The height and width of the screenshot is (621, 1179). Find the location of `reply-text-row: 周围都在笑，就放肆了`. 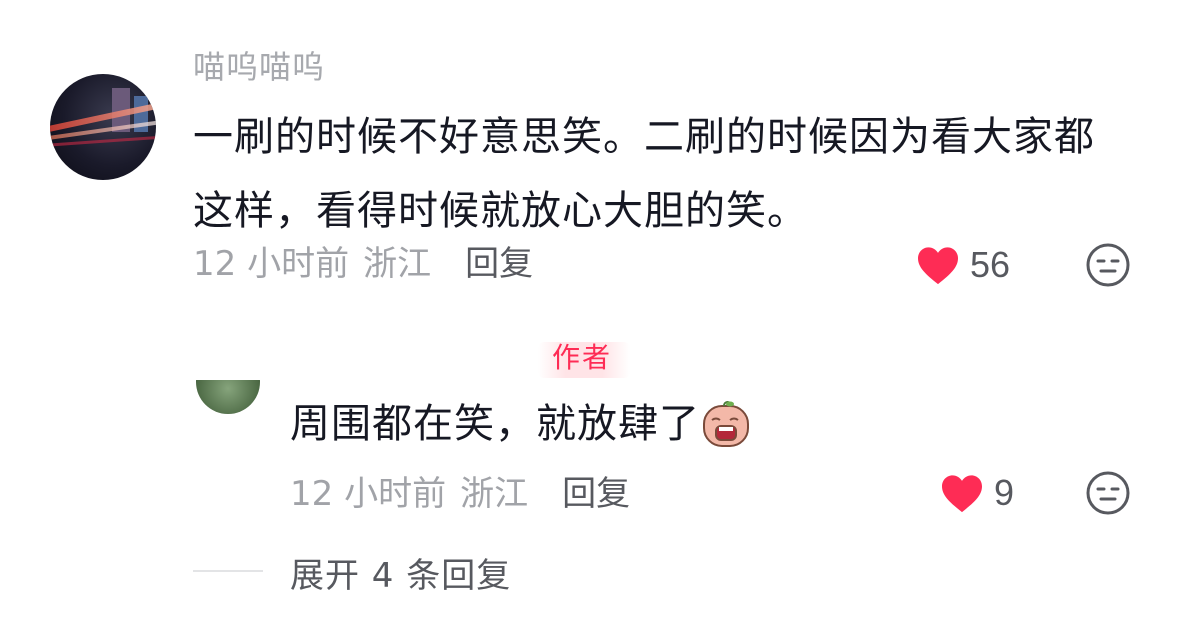

reply-text-row: 周围都在笑，就放肆了 is located at coordinates (520, 424).